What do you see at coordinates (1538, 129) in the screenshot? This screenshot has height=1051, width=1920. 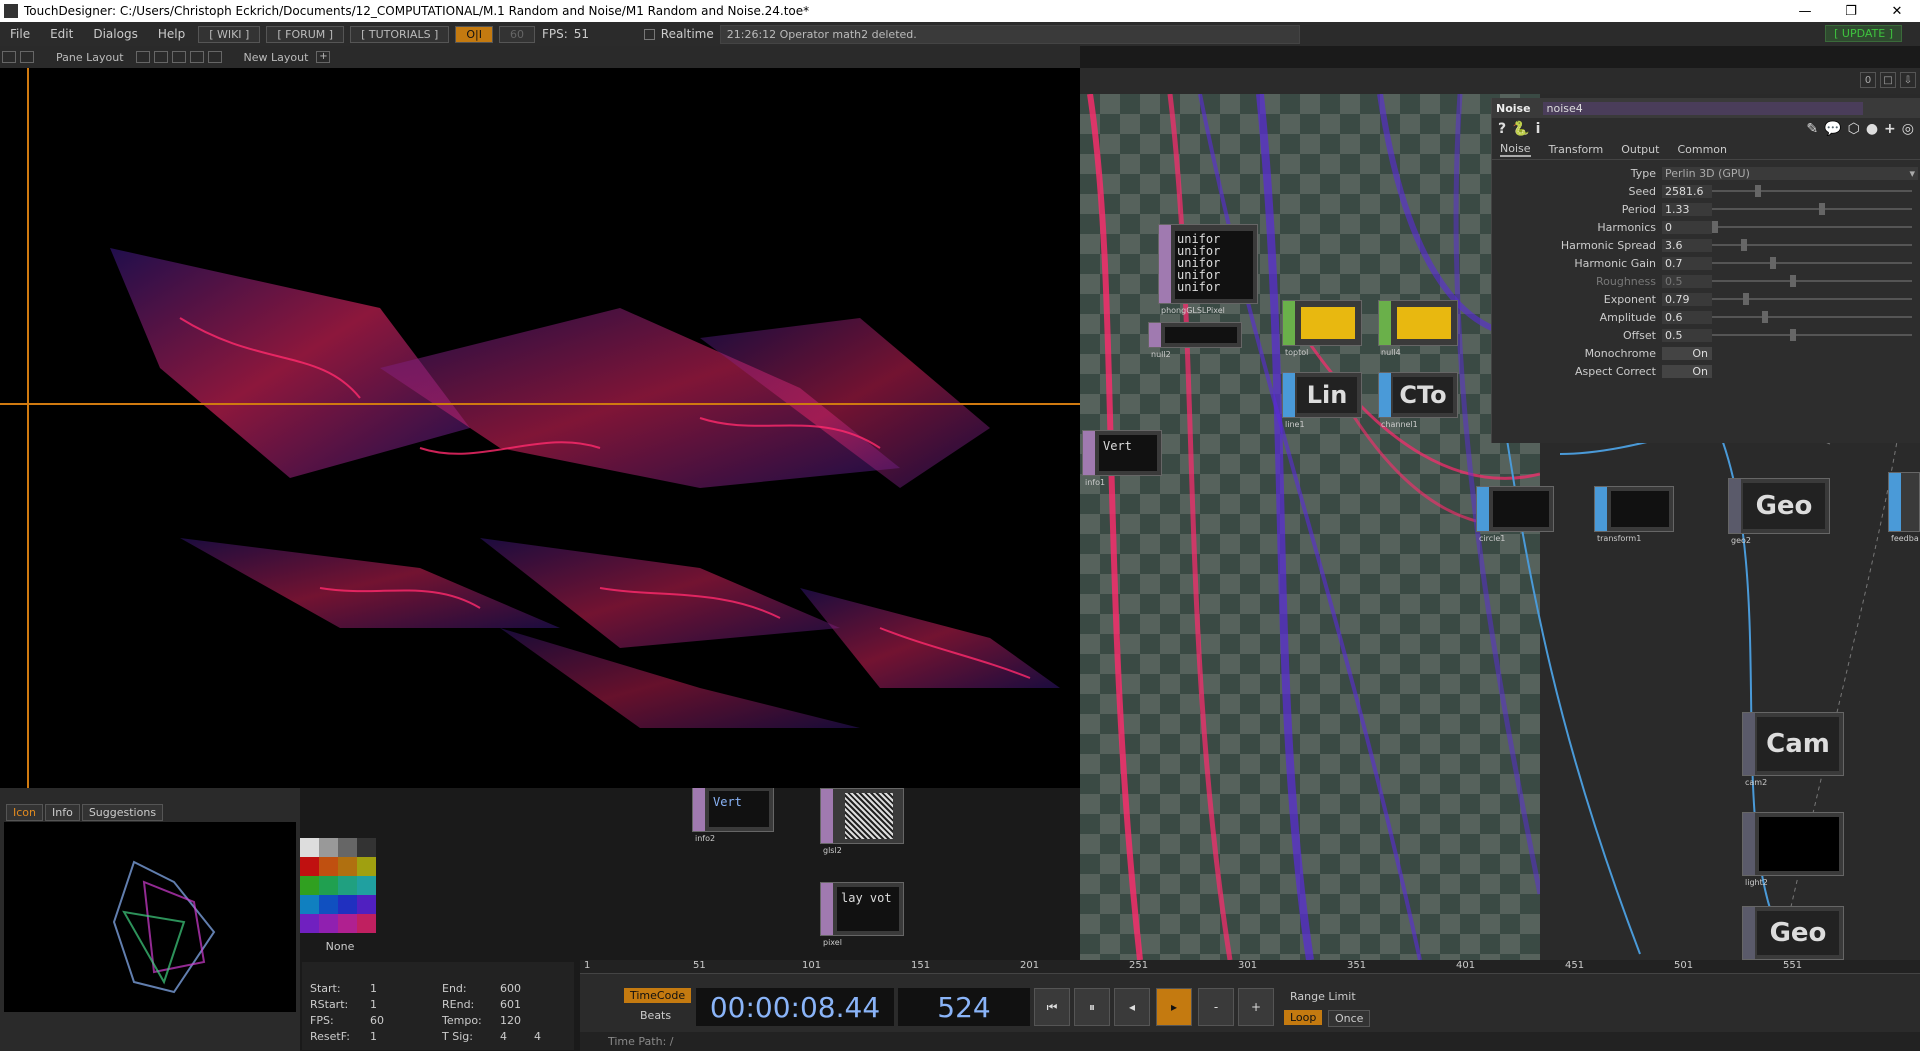 I see `info-icon: i` at bounding box center [1538, 129].